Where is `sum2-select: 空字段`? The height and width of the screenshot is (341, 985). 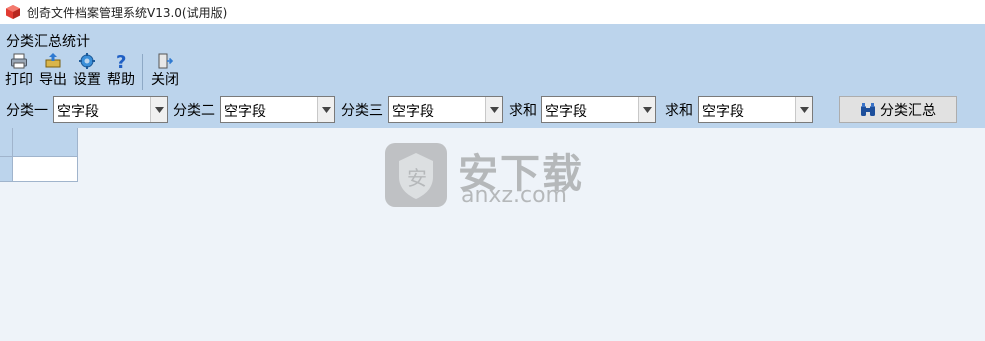
sum2-select: 空字段 is located at coordinates (755, 109).